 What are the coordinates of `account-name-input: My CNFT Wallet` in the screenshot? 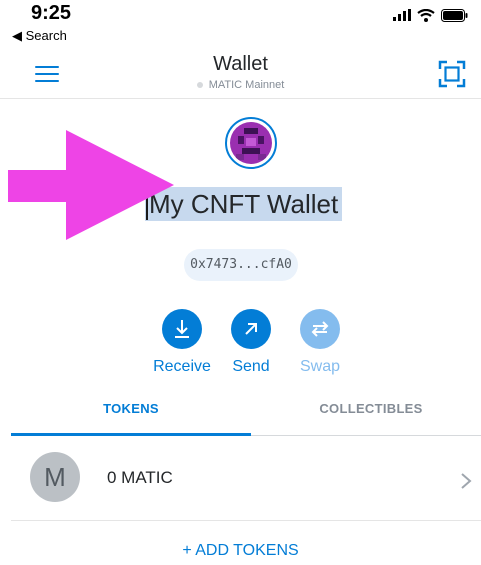 It's located at (244, 204).